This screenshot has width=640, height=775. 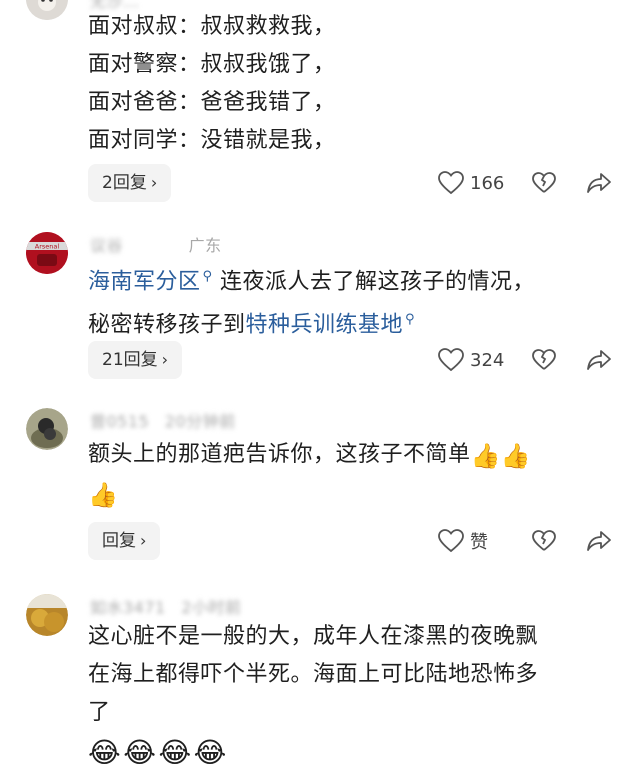 I want to click on like-count: 166, so click(x=487, y=183).